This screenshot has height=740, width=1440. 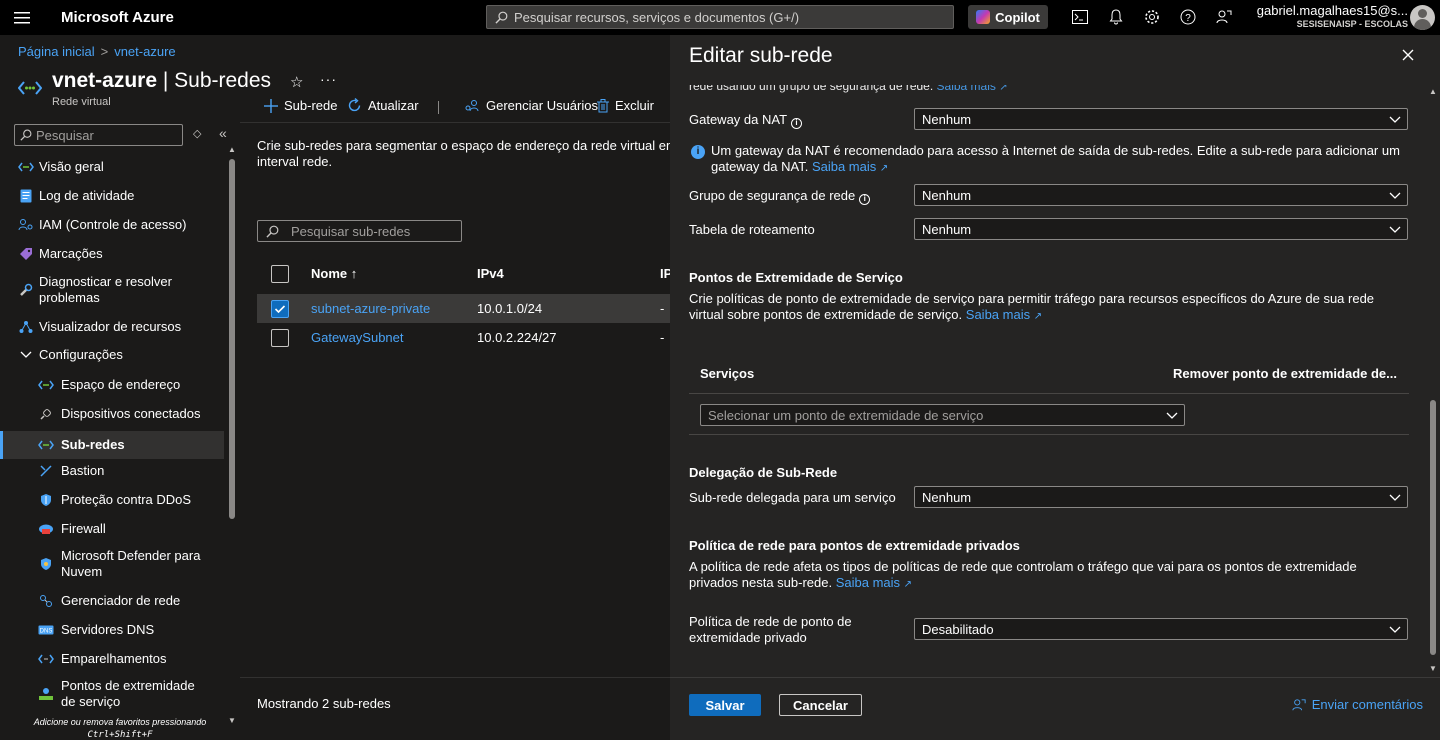 What do you see at coordinates (112, 327) in the screenshot?
I see `sidebar-item-resource-visualizer: Visualizador de recursos` at bounding box center [112, 327].